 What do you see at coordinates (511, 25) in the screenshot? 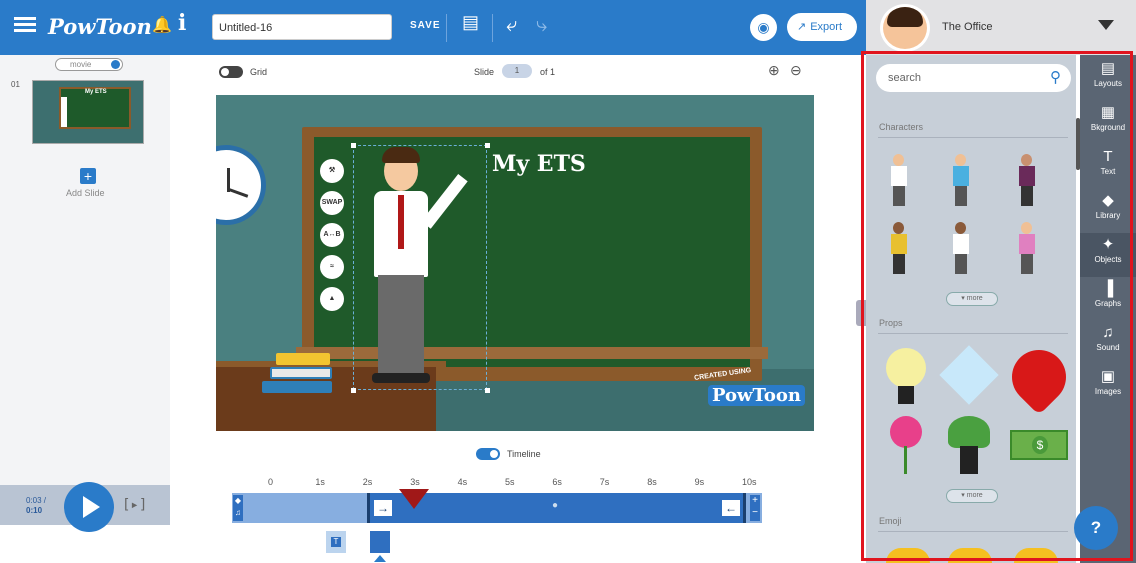
I see `undo-icon: ⤶` at bounding box center [511, 25].